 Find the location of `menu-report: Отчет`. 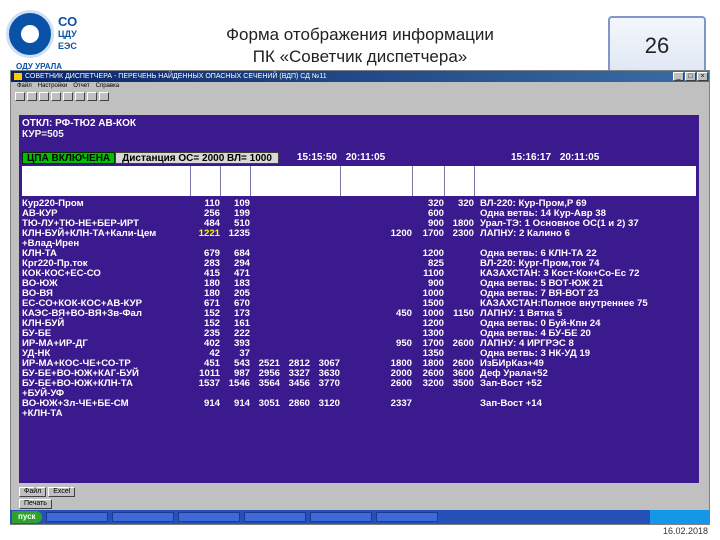

menu-report: Отчет is located at coordinates (81, 86).